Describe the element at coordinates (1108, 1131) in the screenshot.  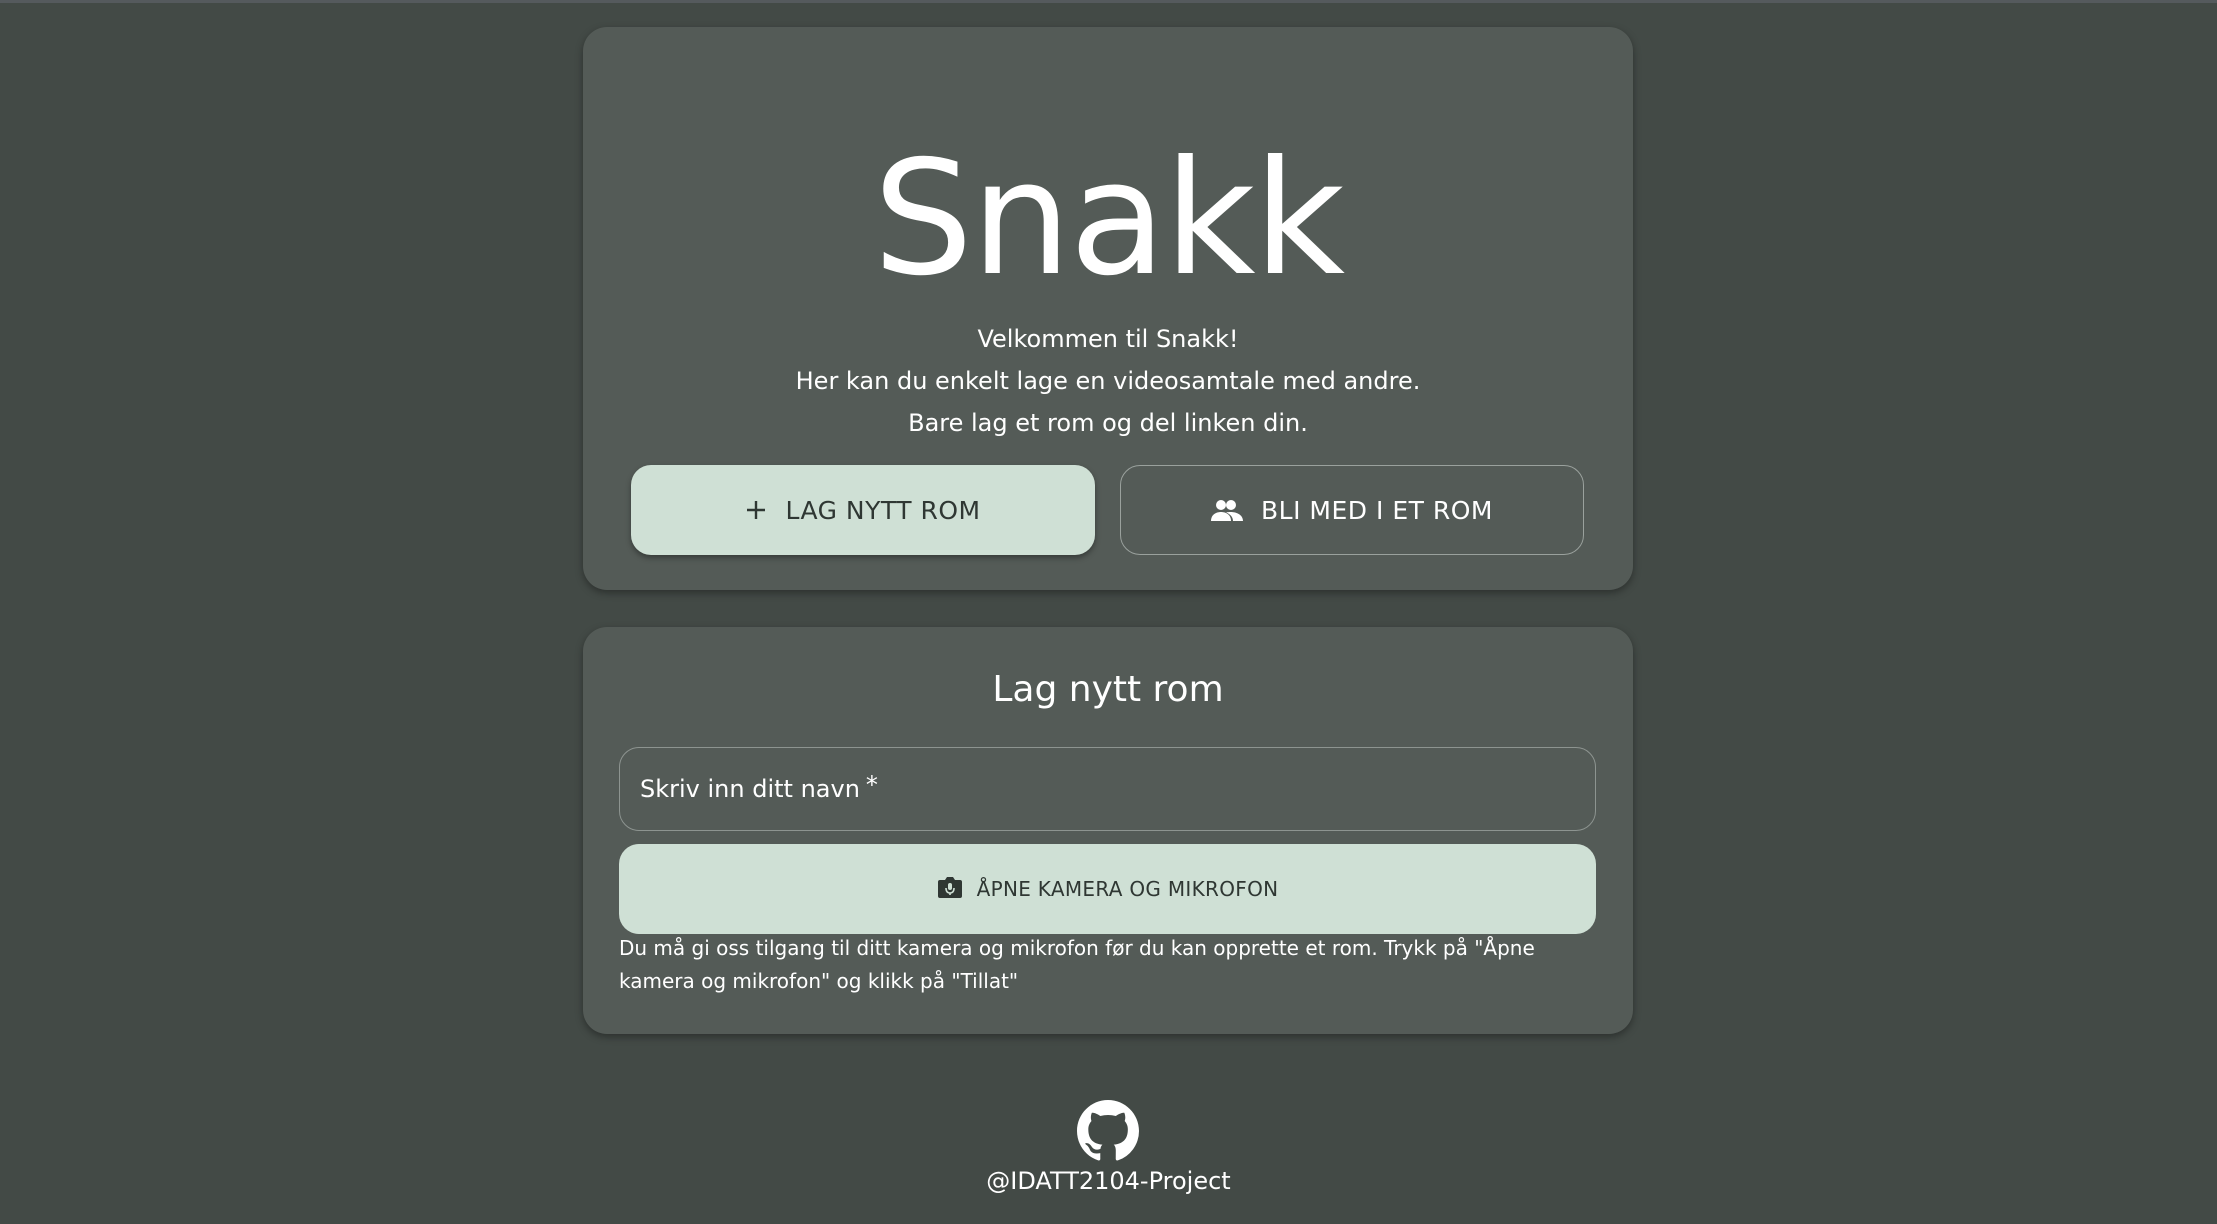
I see `github-icon` at that location.